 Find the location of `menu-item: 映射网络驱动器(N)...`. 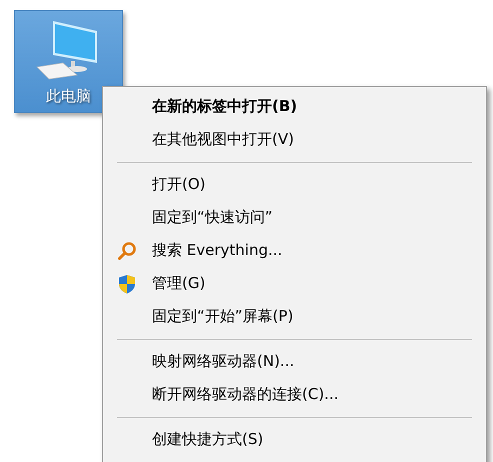

menu-item: 映射网络驱动器(N)... is located at coordinates (294, 361).